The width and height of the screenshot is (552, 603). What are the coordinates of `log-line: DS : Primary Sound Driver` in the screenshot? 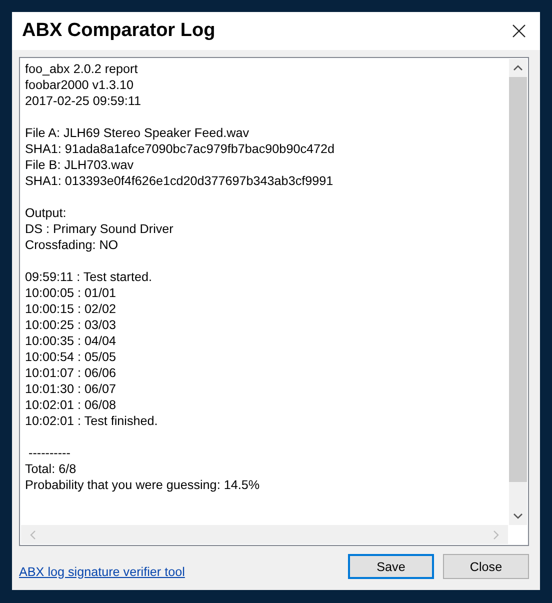 It's located at (99, 229).